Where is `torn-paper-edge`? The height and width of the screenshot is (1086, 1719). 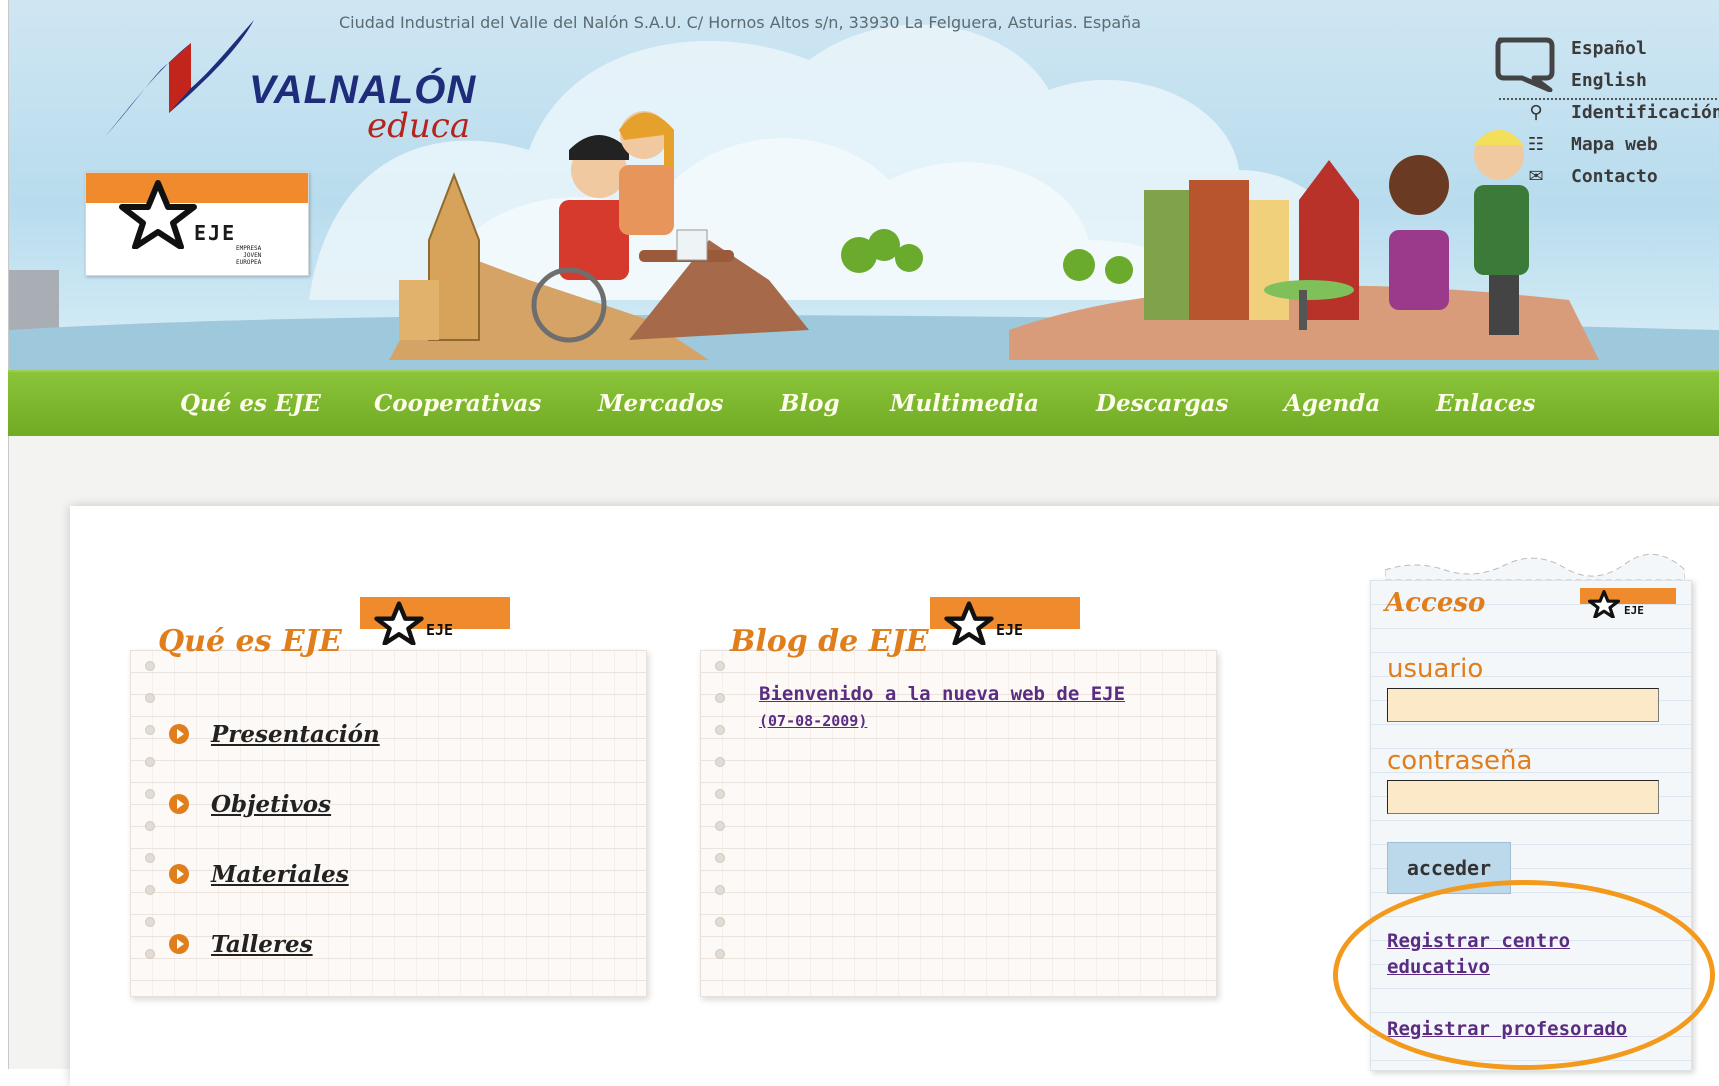 torn-paper-edge is located at coordinates (1535, 566).